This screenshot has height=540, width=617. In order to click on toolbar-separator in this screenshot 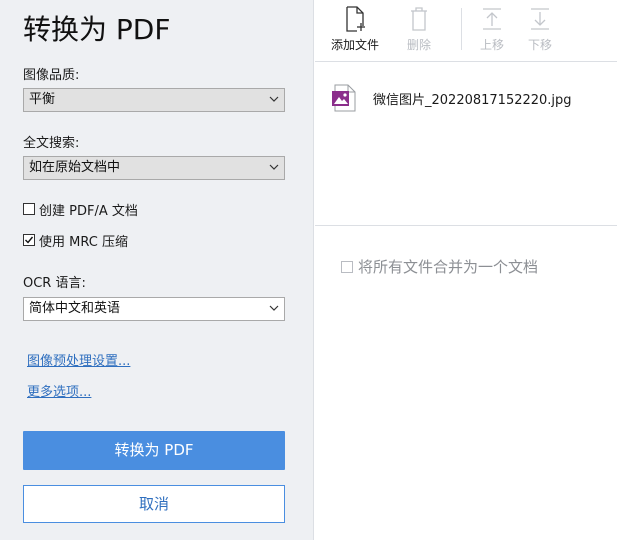, I will do `click(461, 29)`.